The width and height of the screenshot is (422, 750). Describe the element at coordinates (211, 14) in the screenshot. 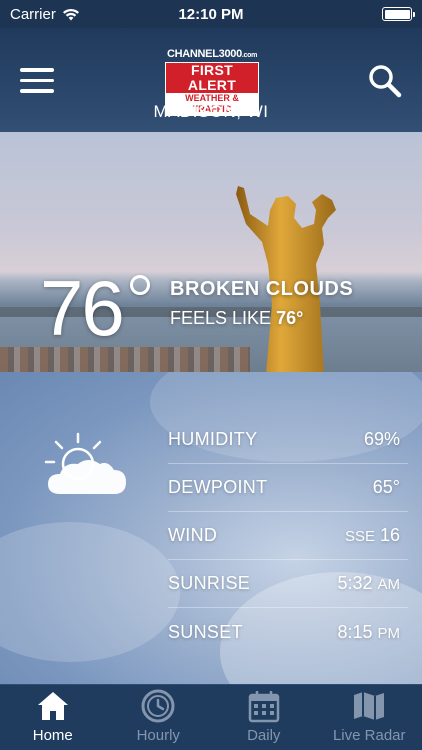

I see `status-bar: Carrier 12:10 PM` at that location.